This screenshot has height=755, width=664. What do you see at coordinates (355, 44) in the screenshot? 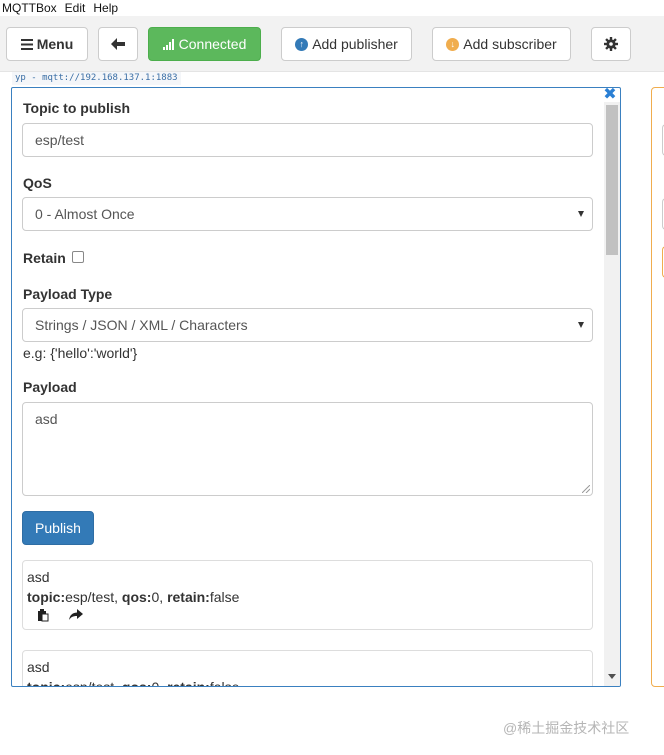
I see `add-publisher-label: Add publisher` at bounding box center [355, 44].